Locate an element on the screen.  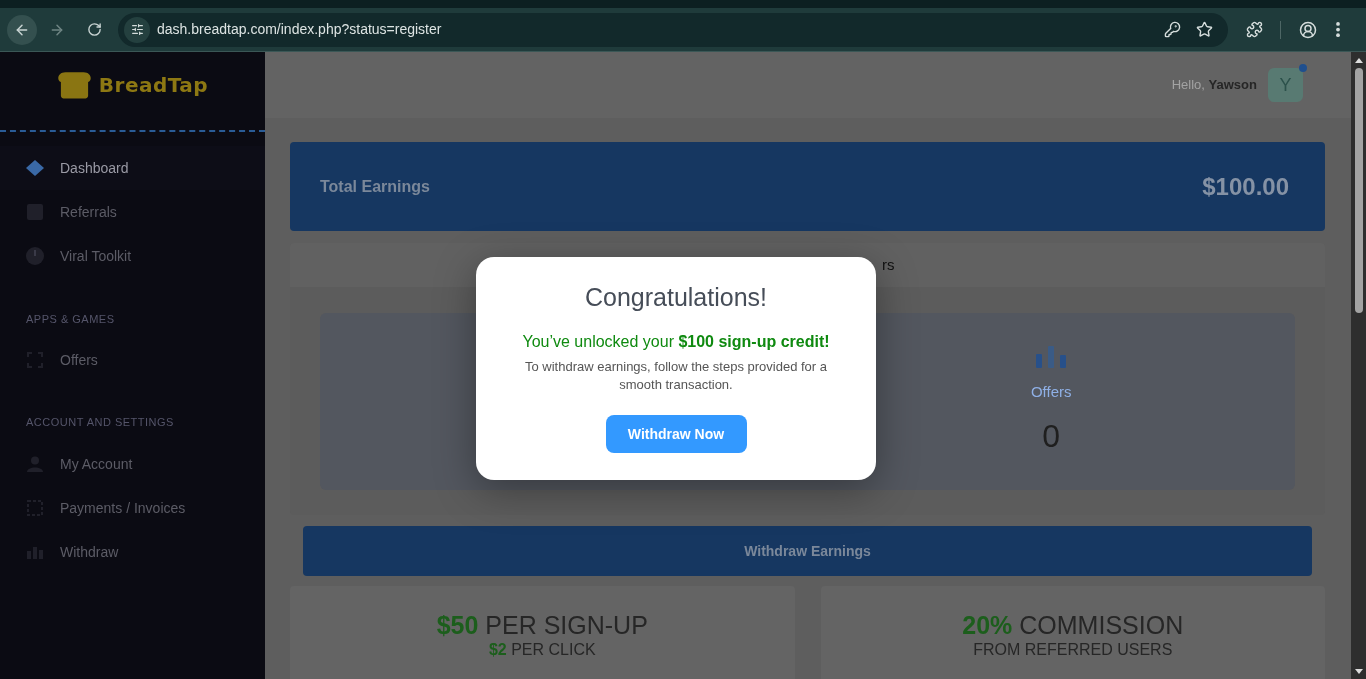
section-heading: APPS & GAMES is located at coordinates (70, 319).